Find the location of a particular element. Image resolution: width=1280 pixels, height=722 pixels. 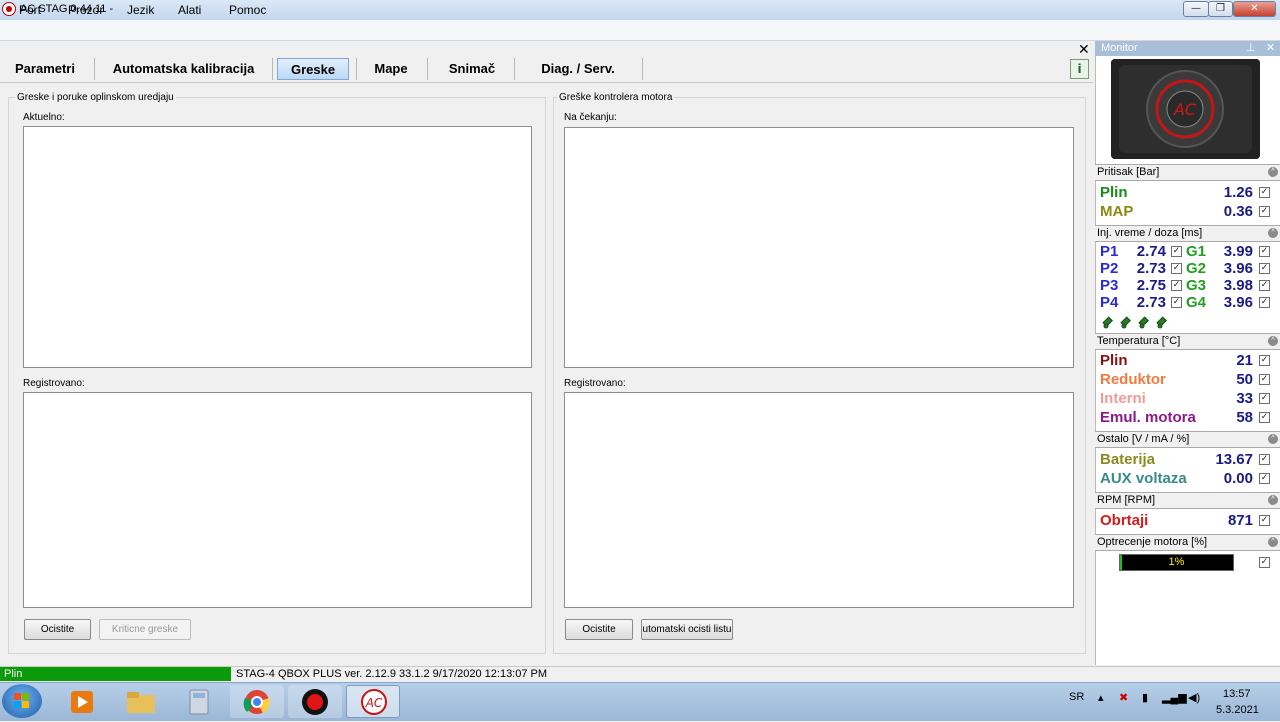

temperature-label: Reduktor is located at coordinates (1133, 379).